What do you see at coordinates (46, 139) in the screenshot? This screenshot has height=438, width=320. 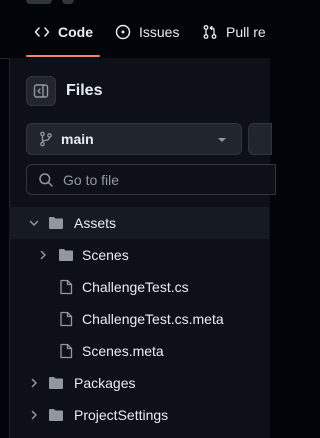 I see `git-branch-icon` at bounding box center [46, 139].